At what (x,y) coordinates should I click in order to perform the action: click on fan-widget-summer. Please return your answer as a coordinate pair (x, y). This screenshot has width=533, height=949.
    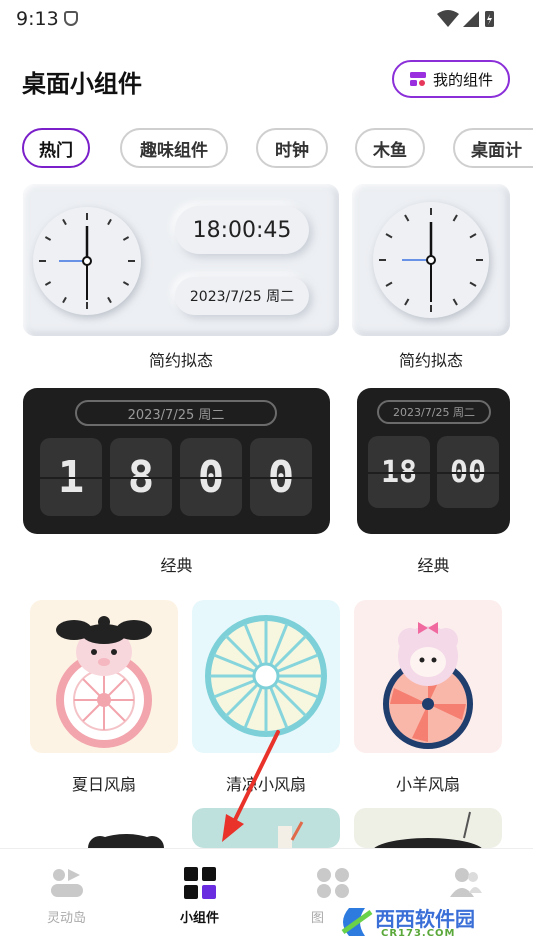
    Looking at the image, I should click on (104, 676).